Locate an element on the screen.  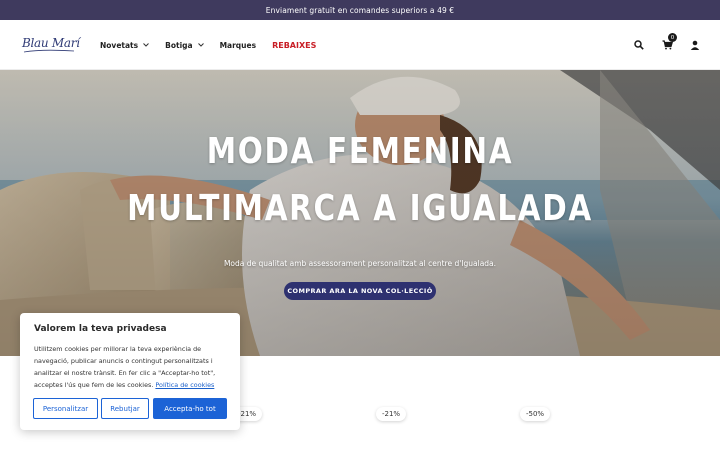
cart-icon: 0 is located at coordinates (668, 42).